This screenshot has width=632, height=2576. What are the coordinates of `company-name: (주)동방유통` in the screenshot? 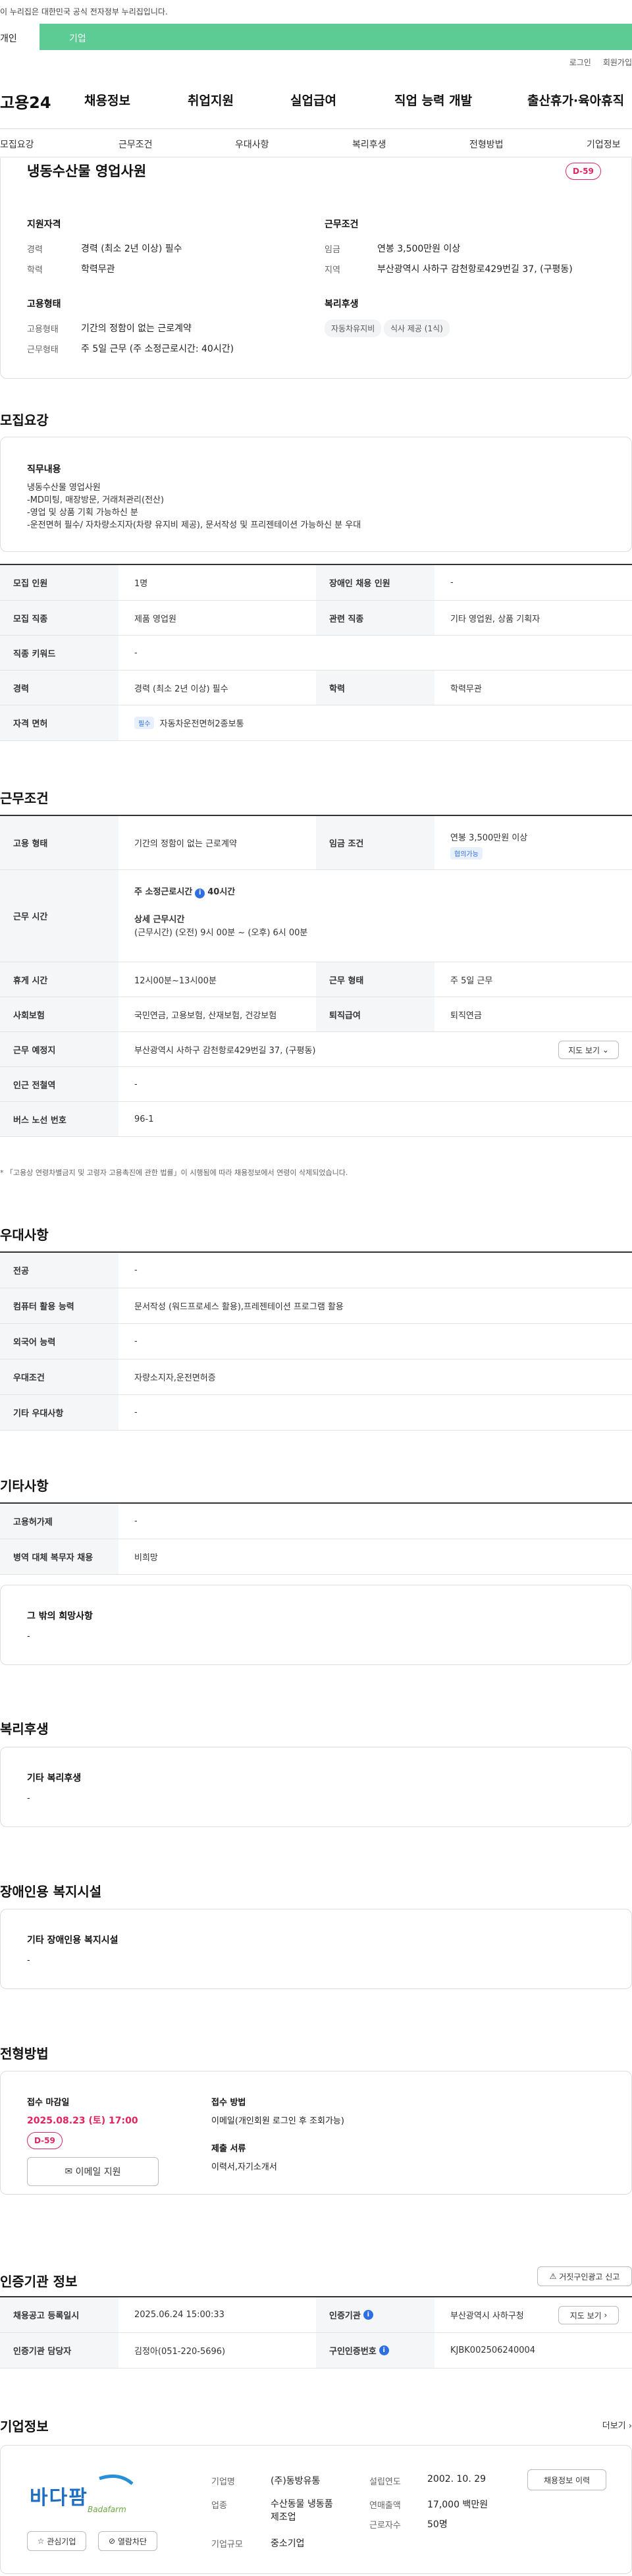 It's located at (296, 2481).